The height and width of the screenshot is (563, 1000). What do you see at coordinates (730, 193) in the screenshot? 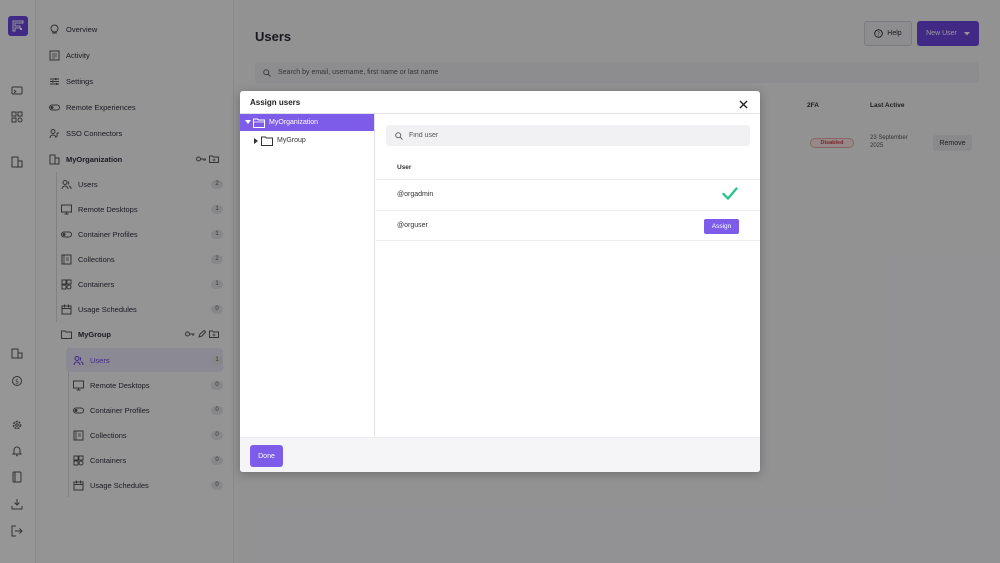
I see `check-icon` at bounding box center [730, 193].